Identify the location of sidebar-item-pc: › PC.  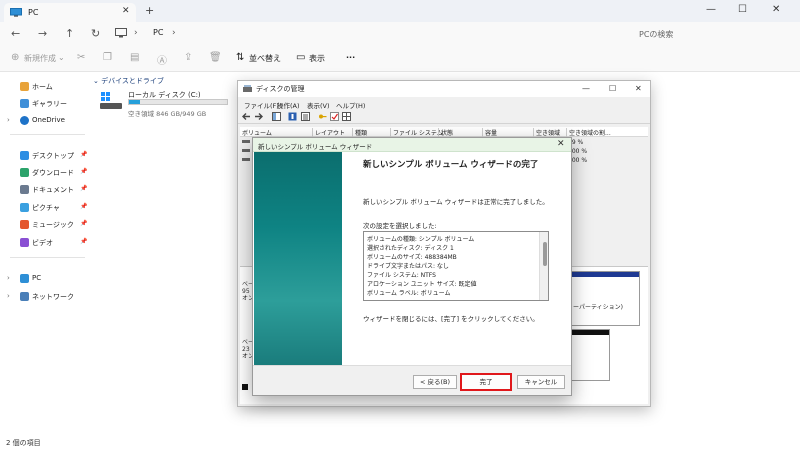
(45, 280).